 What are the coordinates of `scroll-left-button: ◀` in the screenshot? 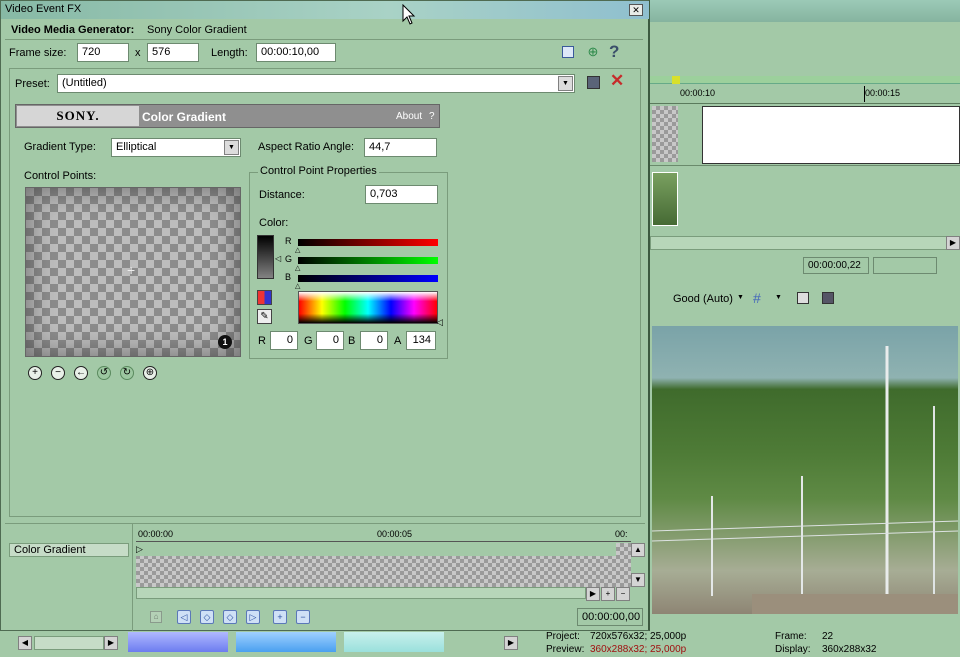 It's located at (25, 643).